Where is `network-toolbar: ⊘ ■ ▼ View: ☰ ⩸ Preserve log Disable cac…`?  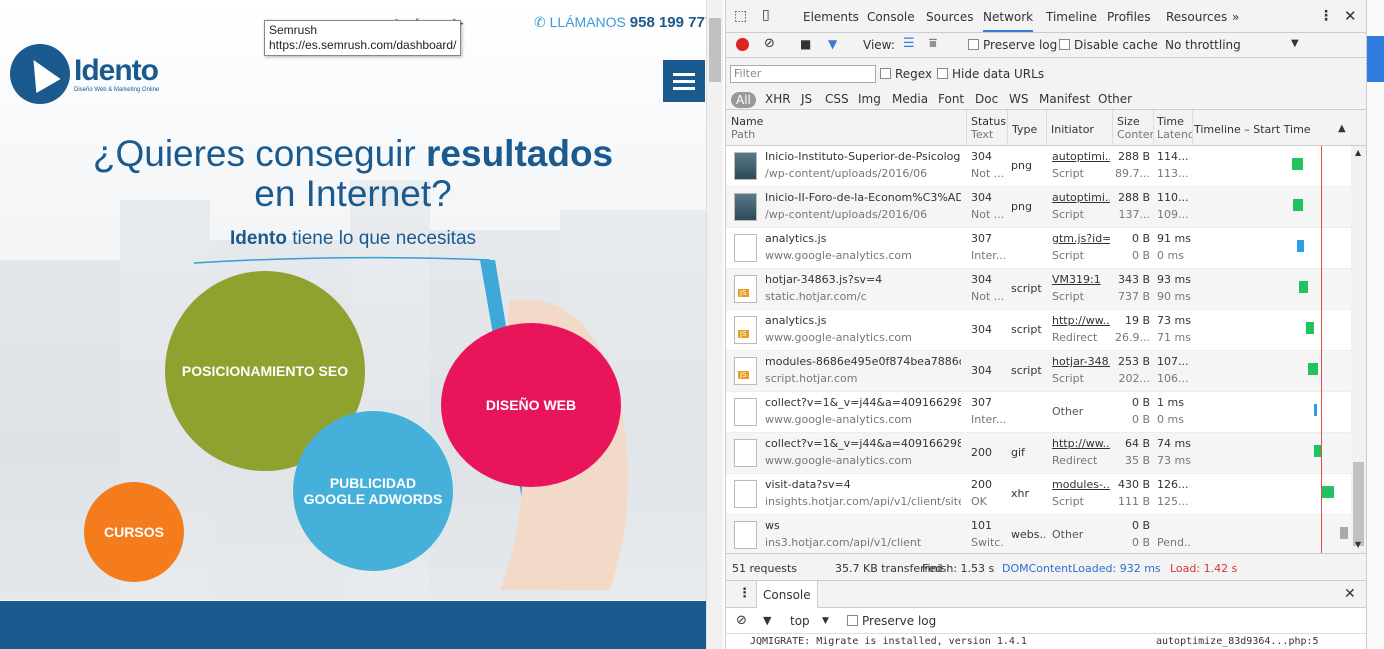
network-toolbar: ⊘ ■ ▼ View: ☰ ⩸ Preserve log Disable cac… is located at coordinates (1046, 45).